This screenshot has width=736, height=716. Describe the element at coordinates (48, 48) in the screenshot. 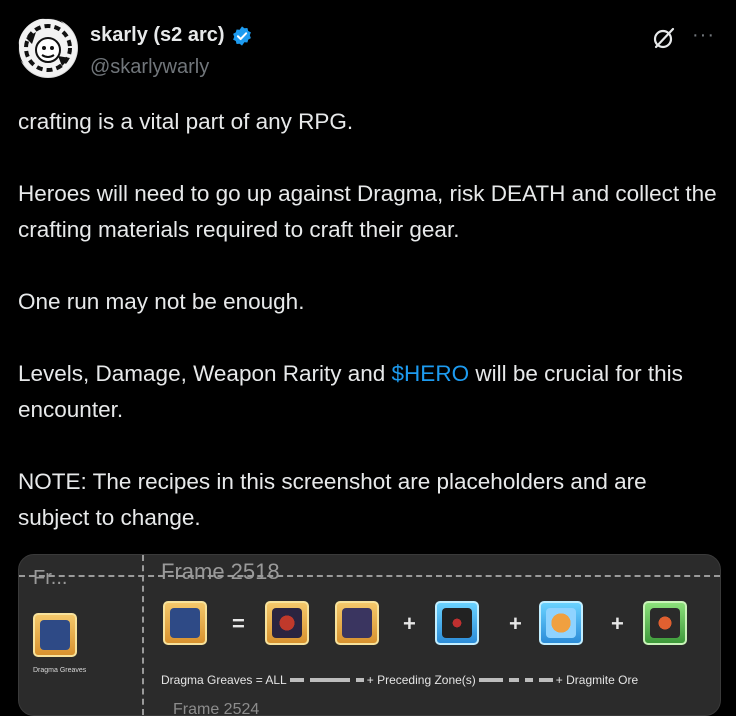

I see `avatar` at that location.